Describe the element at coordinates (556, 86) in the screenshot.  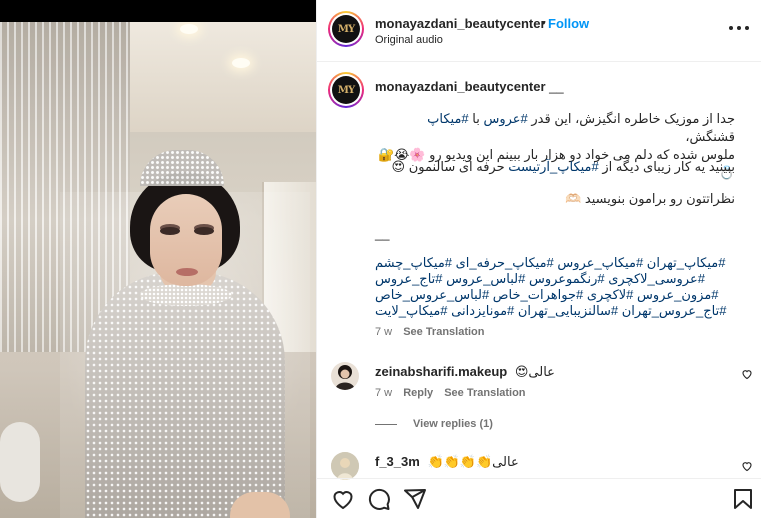
I see `caption-username-suffix: __` at that location.